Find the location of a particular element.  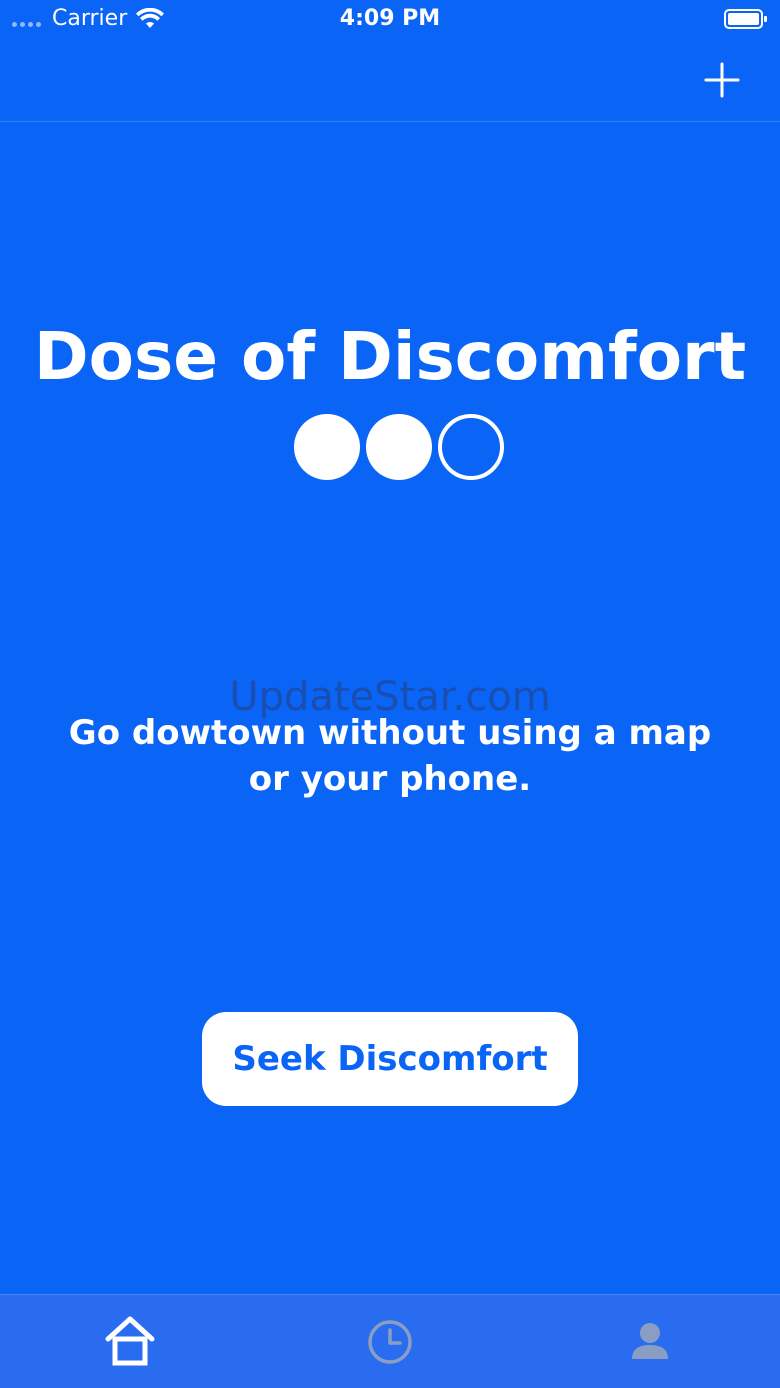

dose-dot-empty is located at coordinates (471, 447).